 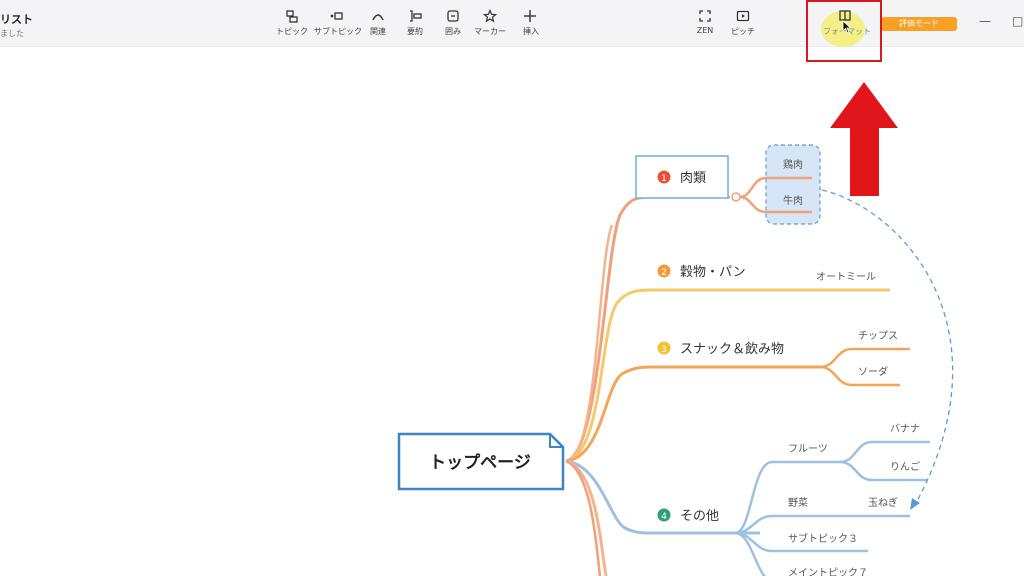 I want to click on badge-2-text: 2, so click(x=664, y=273).